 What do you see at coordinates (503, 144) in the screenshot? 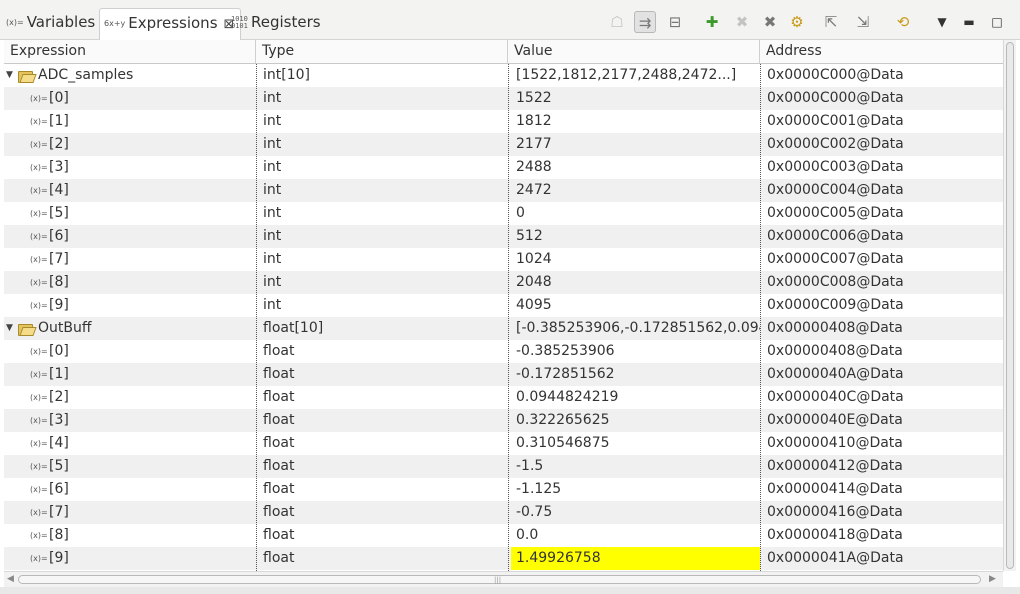
I see `table-row: (x)= [2] int 2177 0x0000C002@Data` at bounding box center [503, 144].